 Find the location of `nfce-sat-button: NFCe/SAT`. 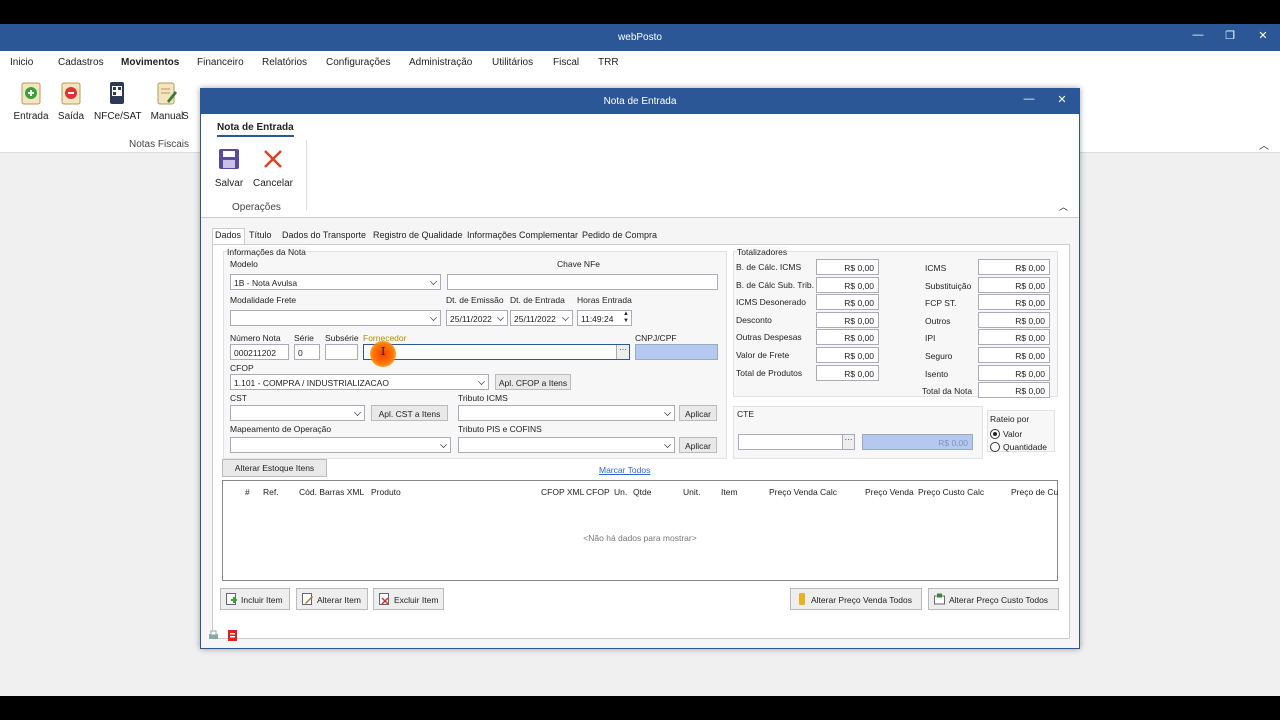

nfce-sat-button: NFCe/SAT is located at coordinates (118, 101).